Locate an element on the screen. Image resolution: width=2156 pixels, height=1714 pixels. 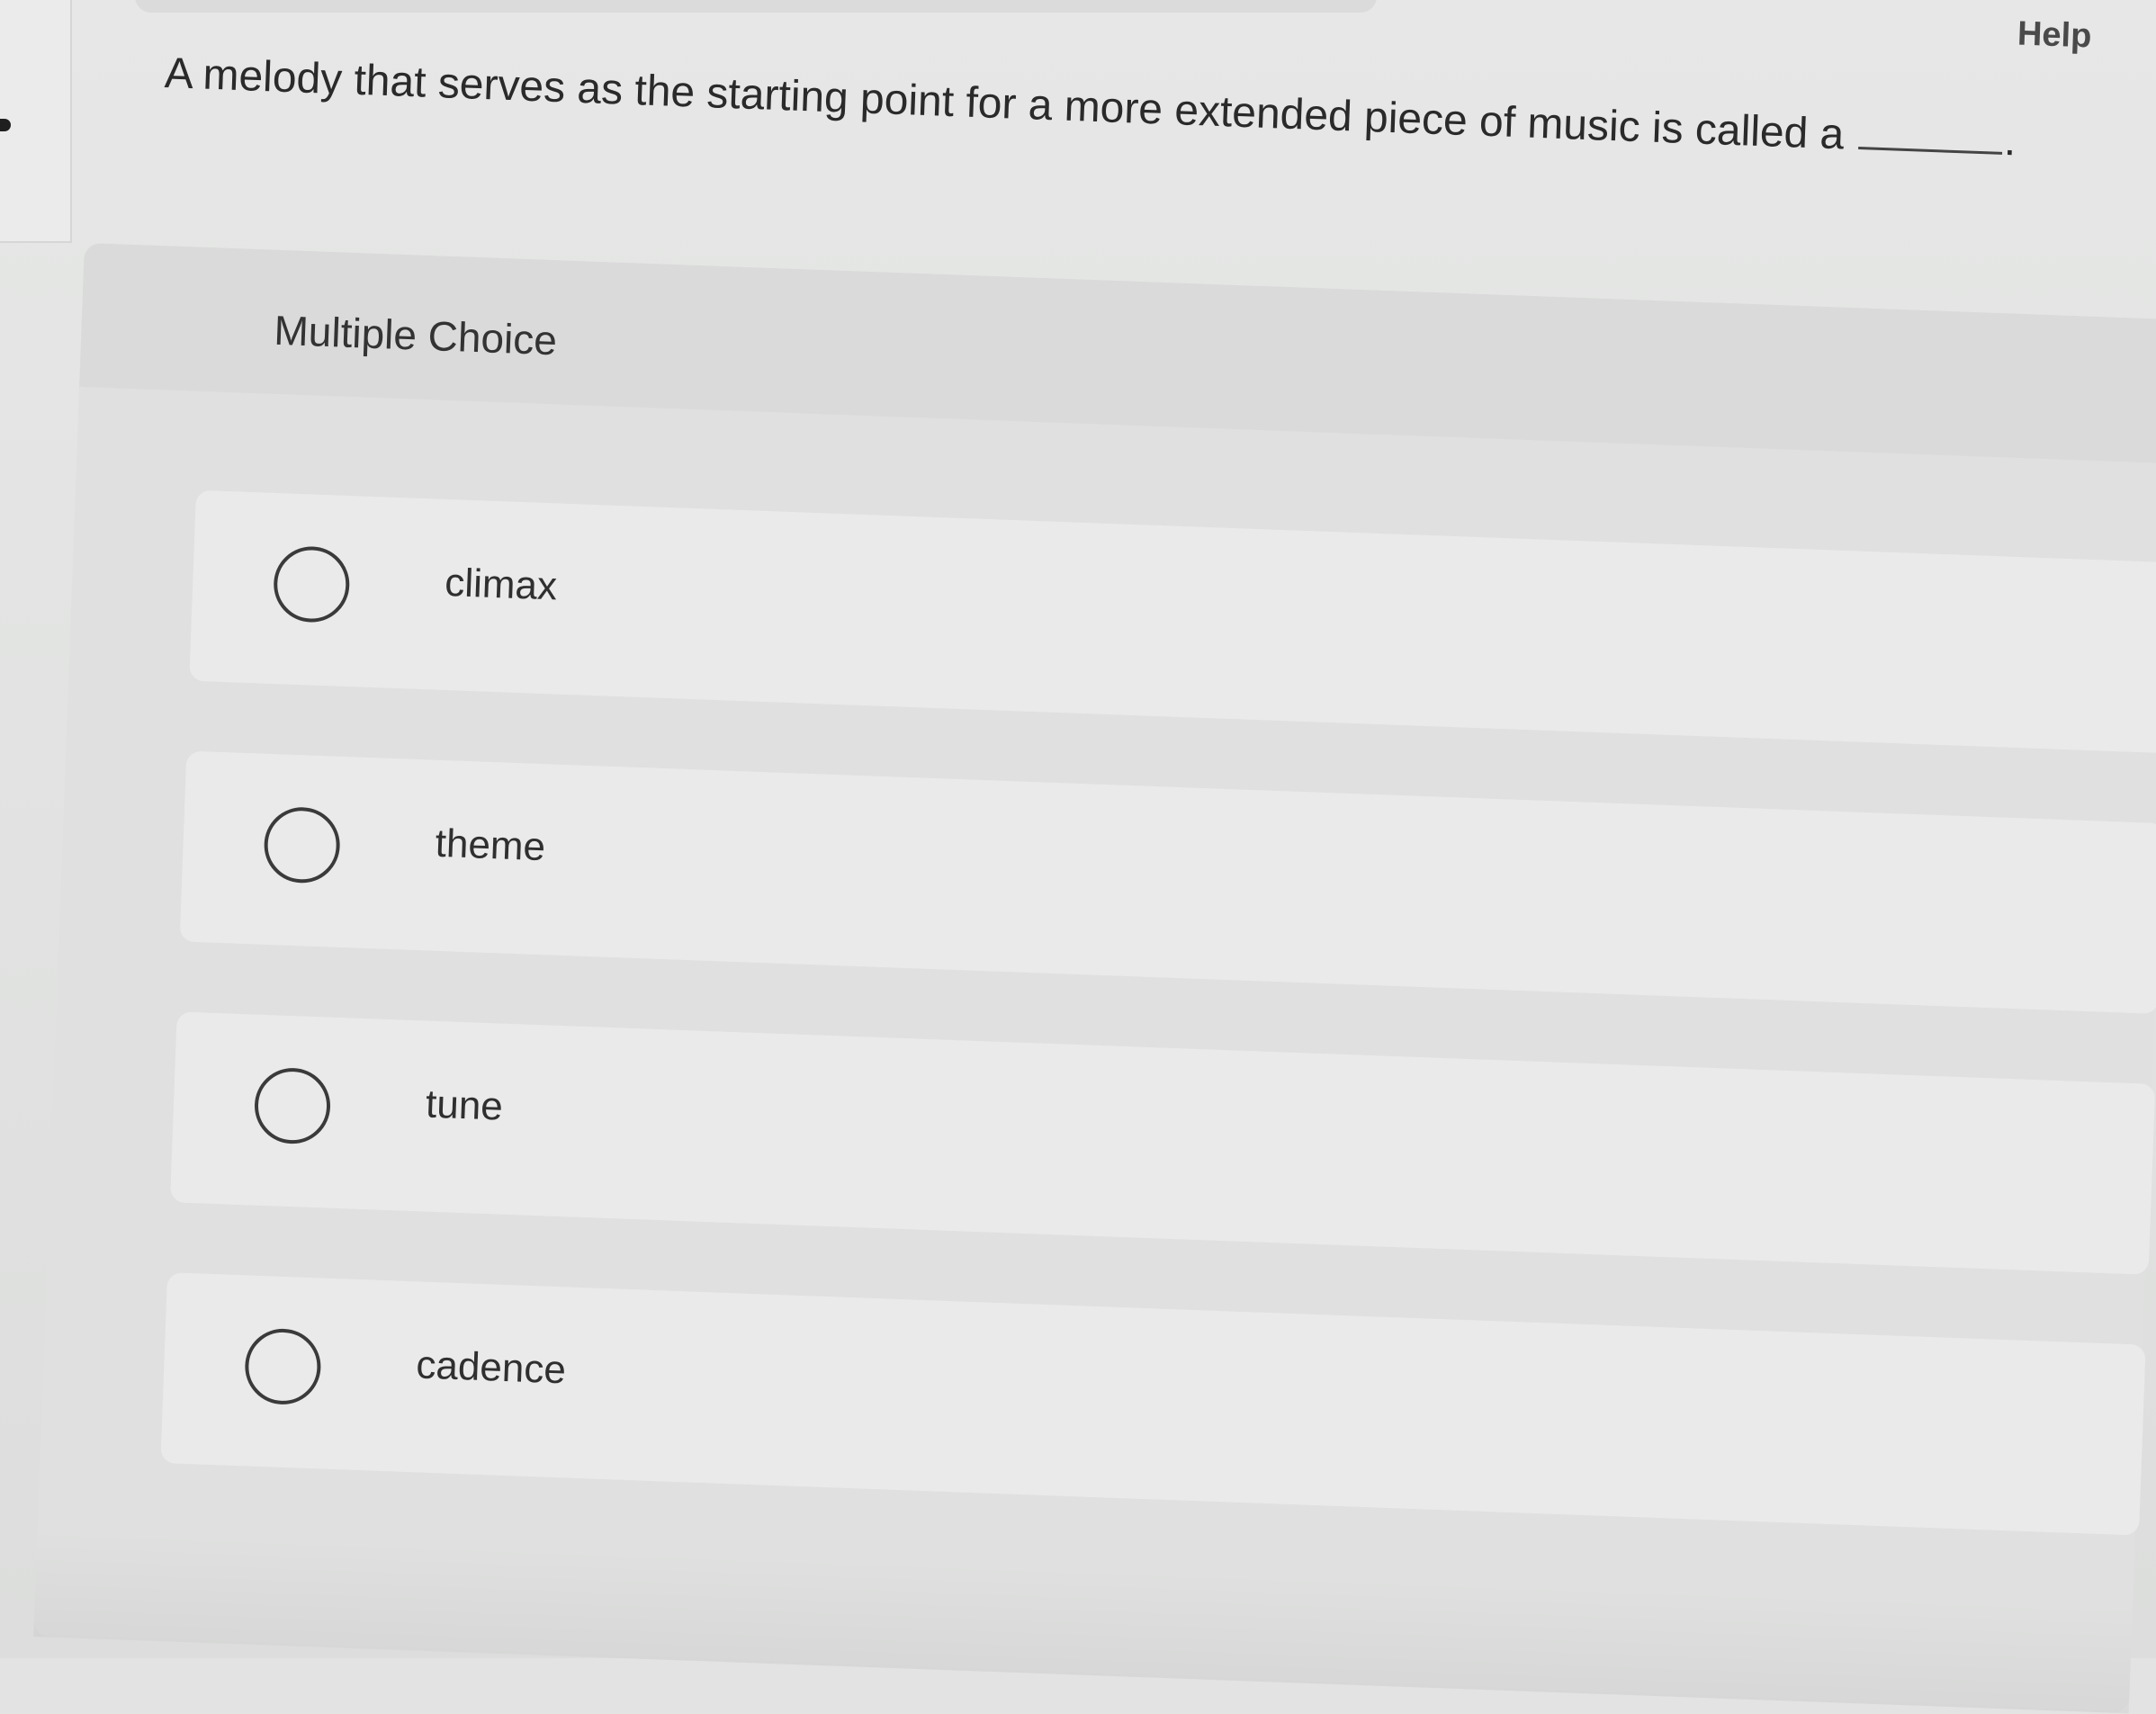
answer-blank is located at coordinates (1929, 151).